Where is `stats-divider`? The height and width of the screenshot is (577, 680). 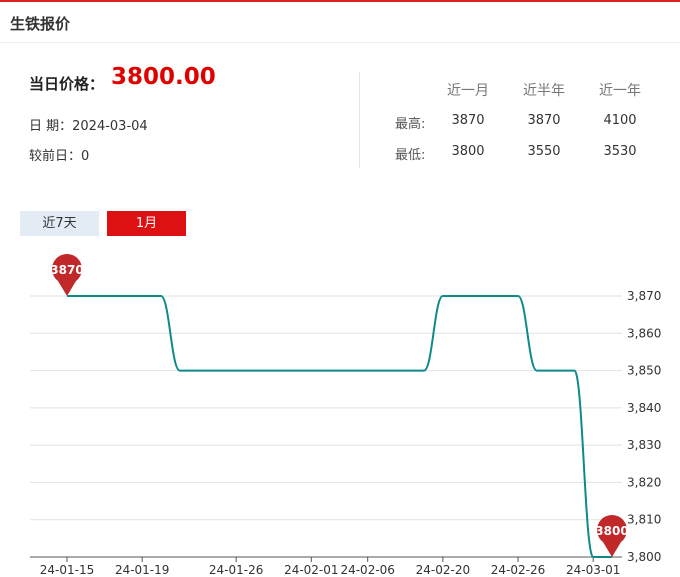 stats-divider is located at coordinates (359, 120).